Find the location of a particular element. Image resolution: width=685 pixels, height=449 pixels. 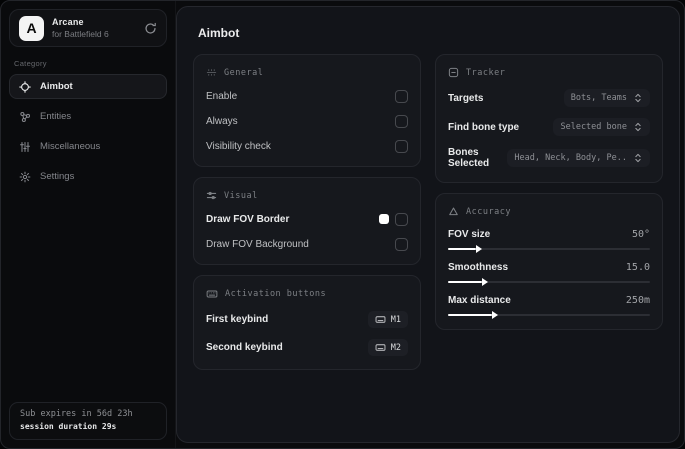

triangle-icon is located at coordinates (453, 211).